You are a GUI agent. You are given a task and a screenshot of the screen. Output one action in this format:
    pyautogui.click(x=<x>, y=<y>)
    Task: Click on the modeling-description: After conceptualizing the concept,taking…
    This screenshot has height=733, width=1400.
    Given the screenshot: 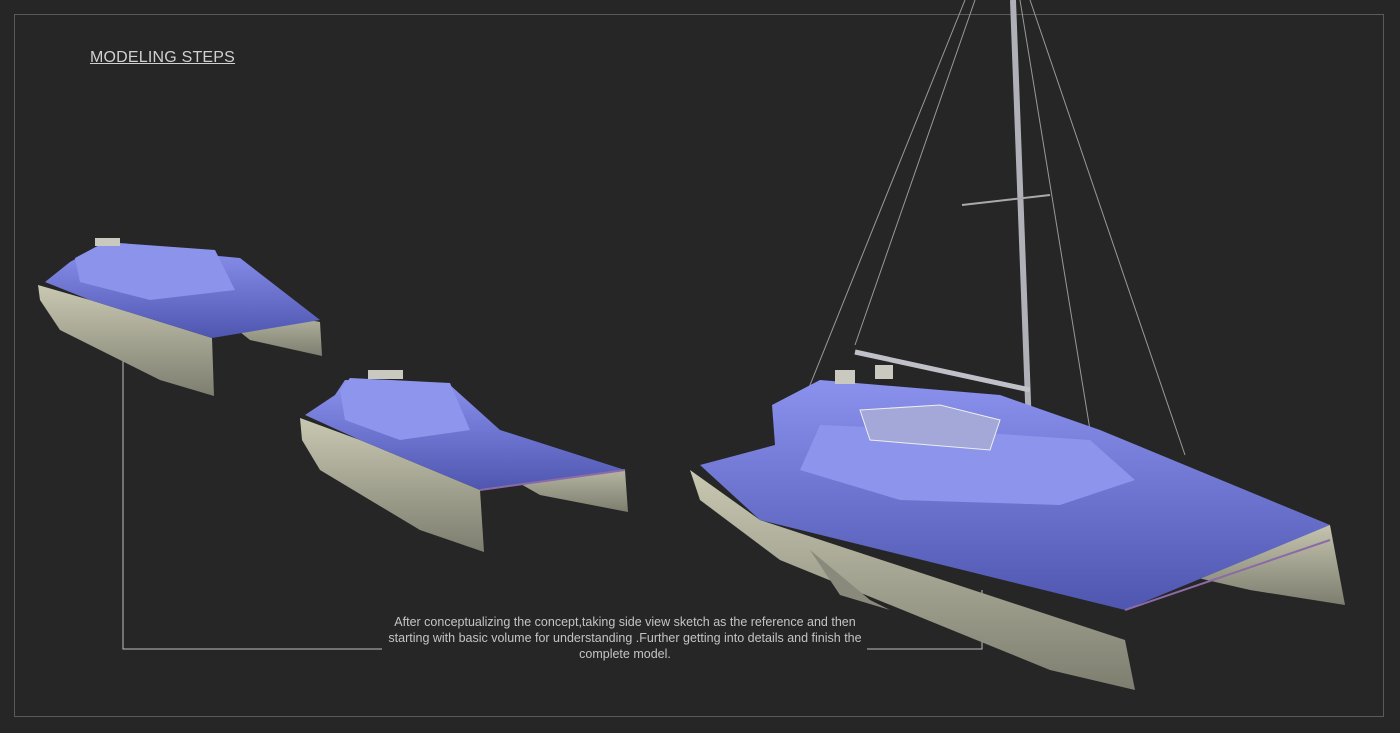 What is the action you would take?
    pyautogui.click(x=625, y=638)
    